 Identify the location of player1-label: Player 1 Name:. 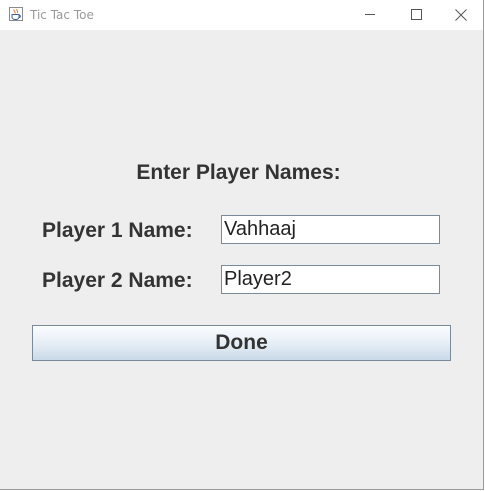
(117, 230).